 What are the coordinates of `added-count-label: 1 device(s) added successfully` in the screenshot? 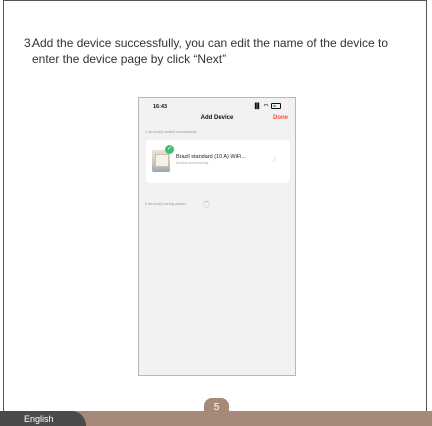 It's located at (171, 132).